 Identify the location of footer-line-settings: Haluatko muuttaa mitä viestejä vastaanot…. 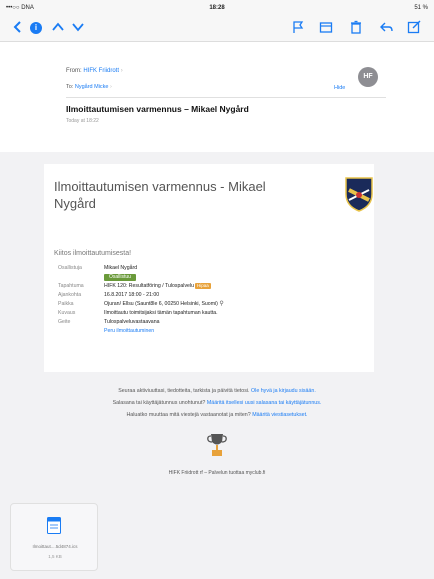
(217, 415).